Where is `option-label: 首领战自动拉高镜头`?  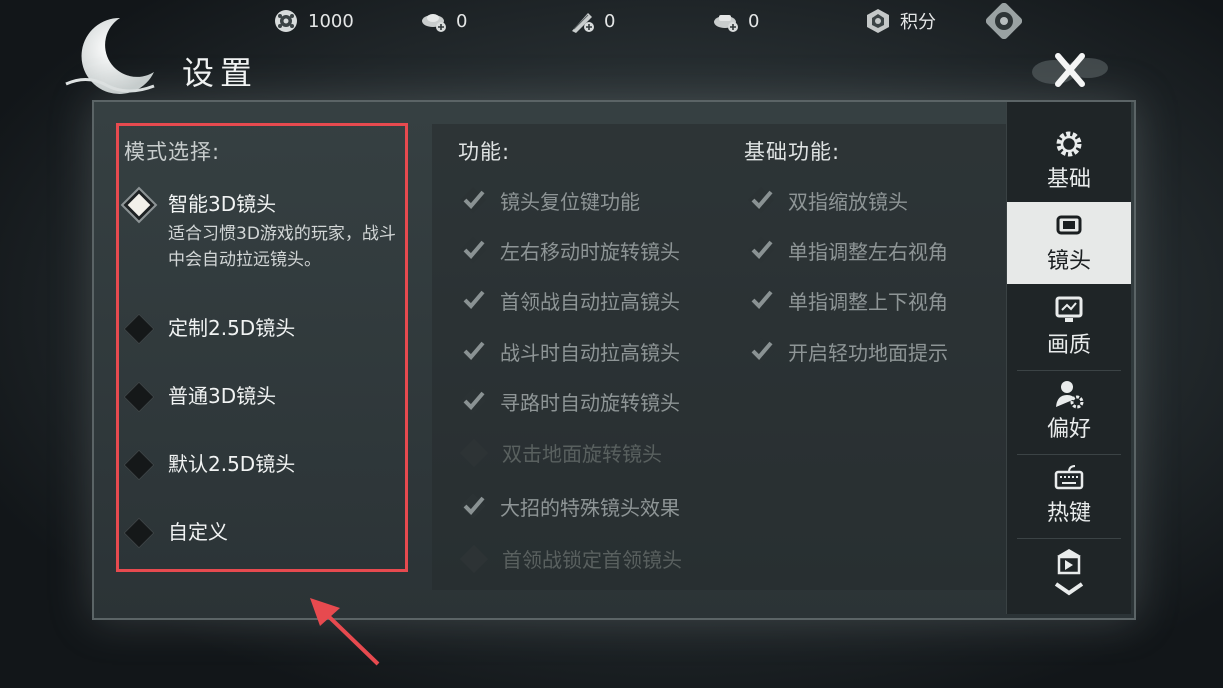 option-label: 首领战自动拉高镜头 is located at coordinates (590, 301).